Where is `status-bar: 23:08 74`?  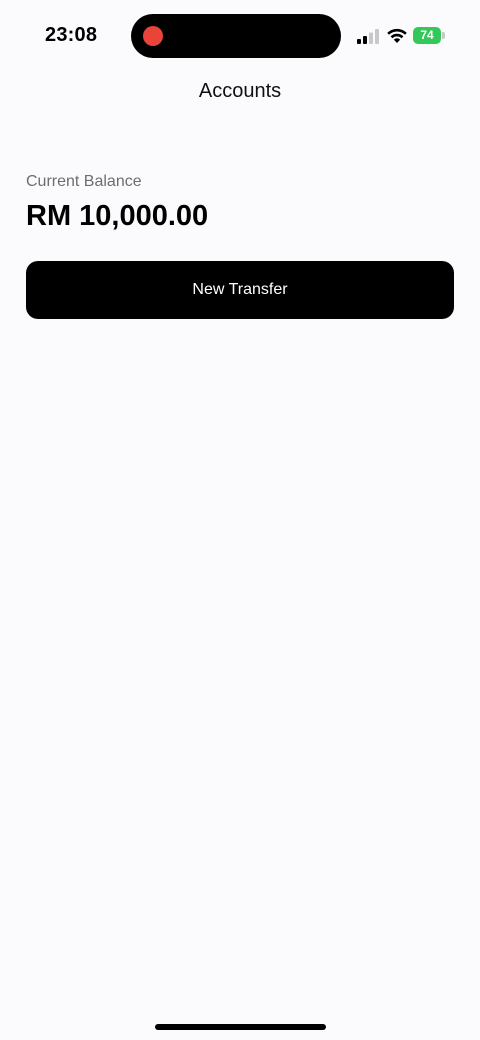
status-bar: 23:08 74 is located at coordinates (240, 36).